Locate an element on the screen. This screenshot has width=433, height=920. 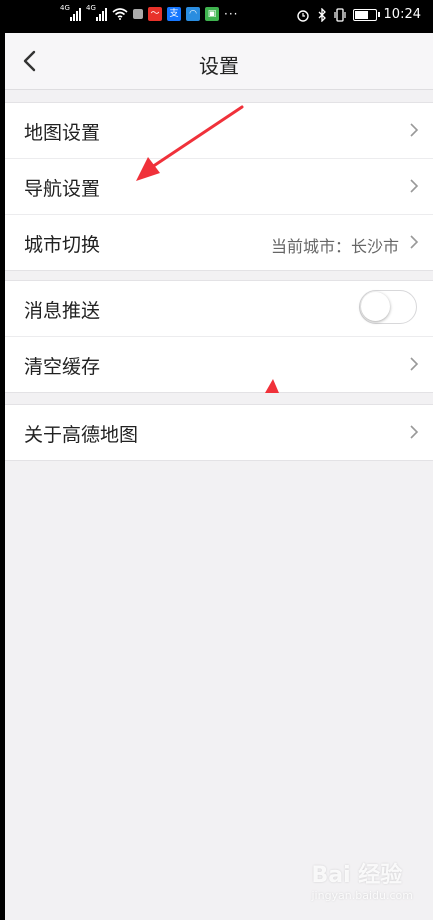
row-push-messages: 消息推送 is located at coordinates (219, 309).